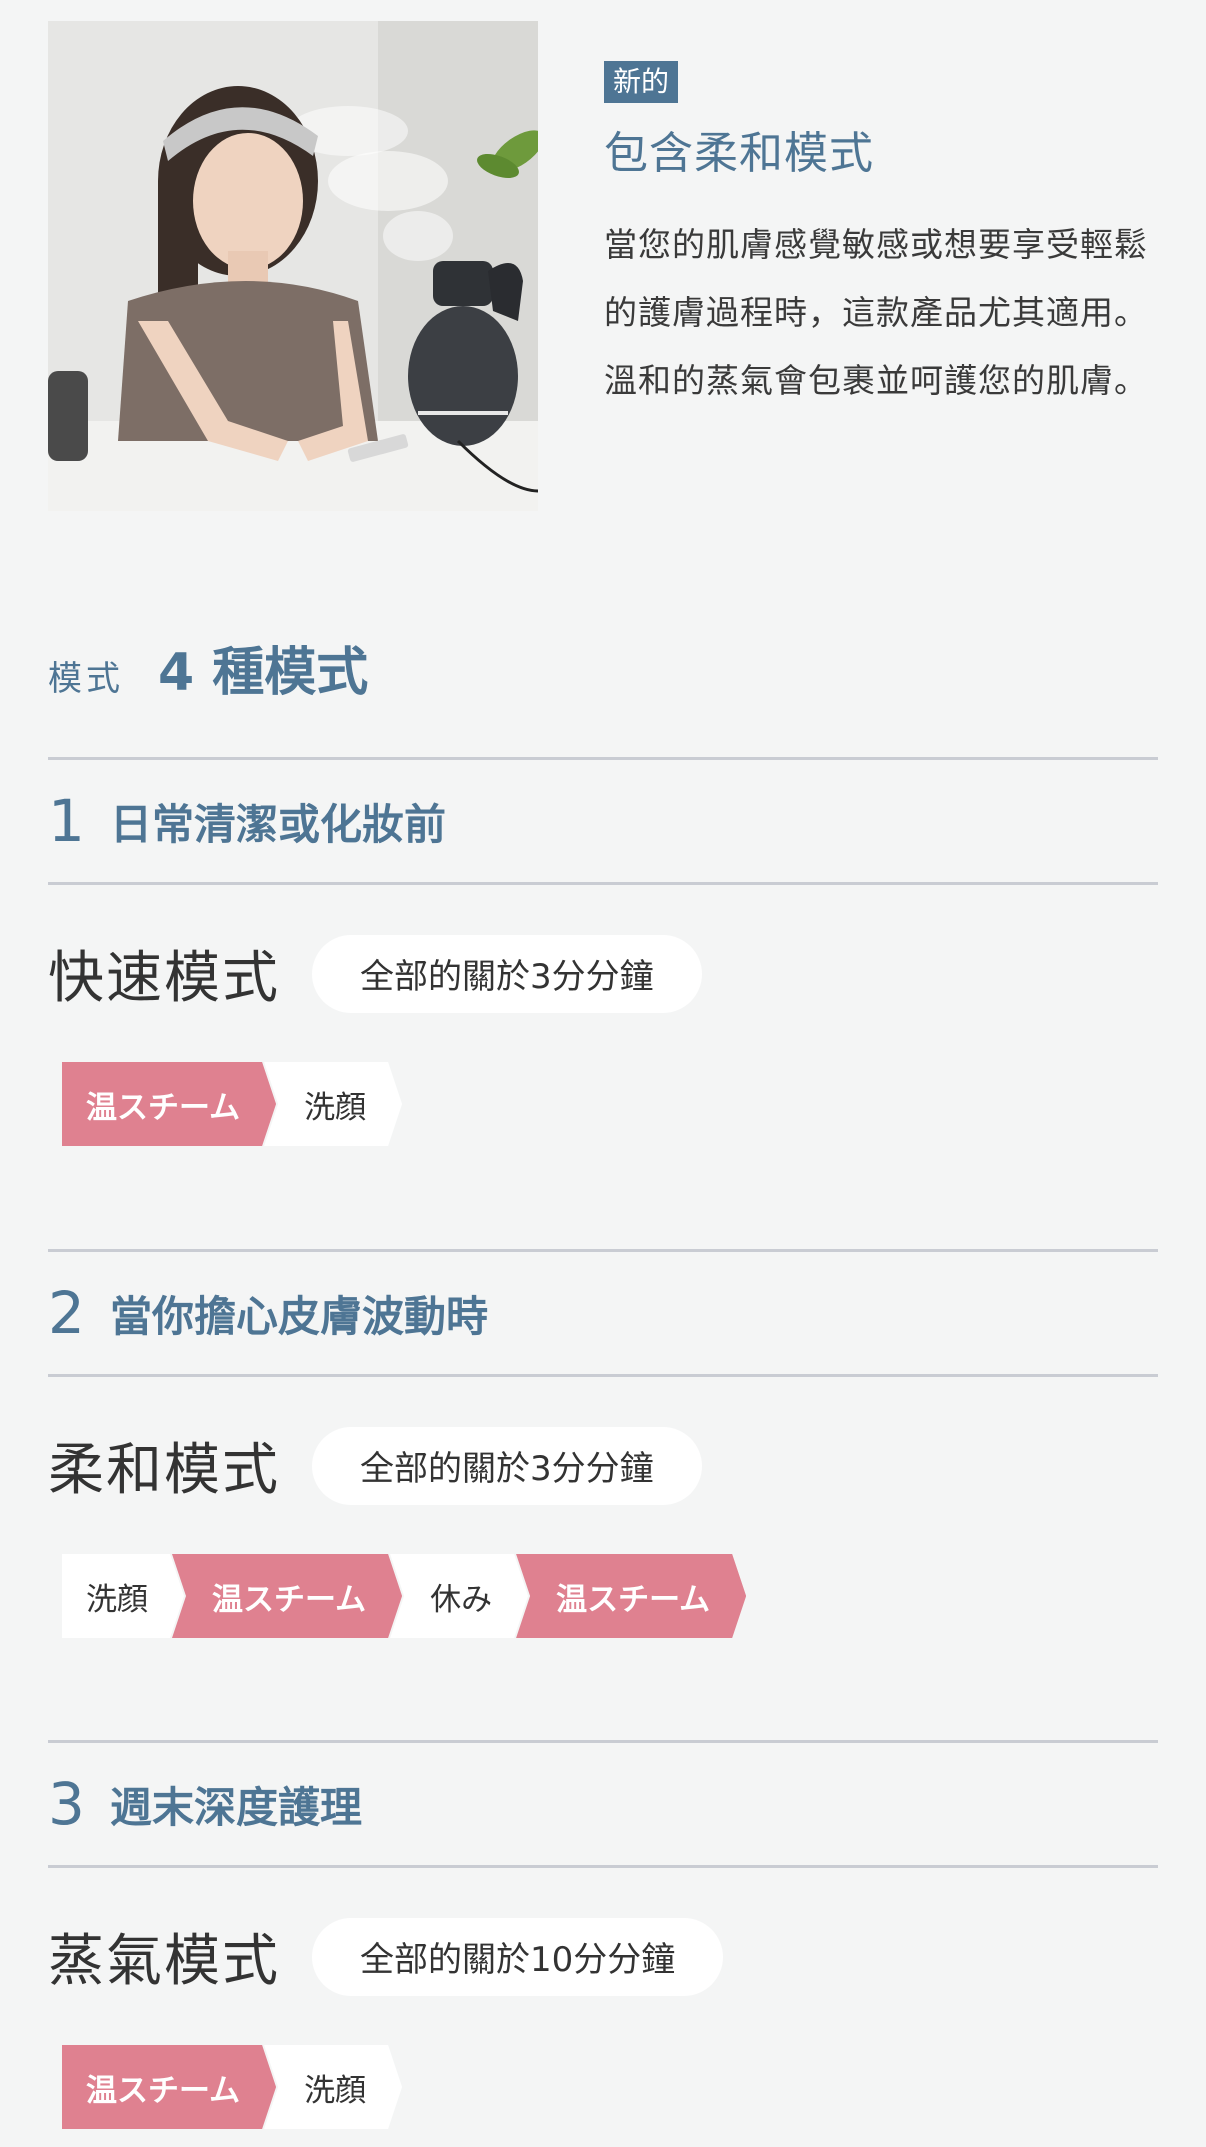  I want to click on section-number: 1, so click(66, 821).